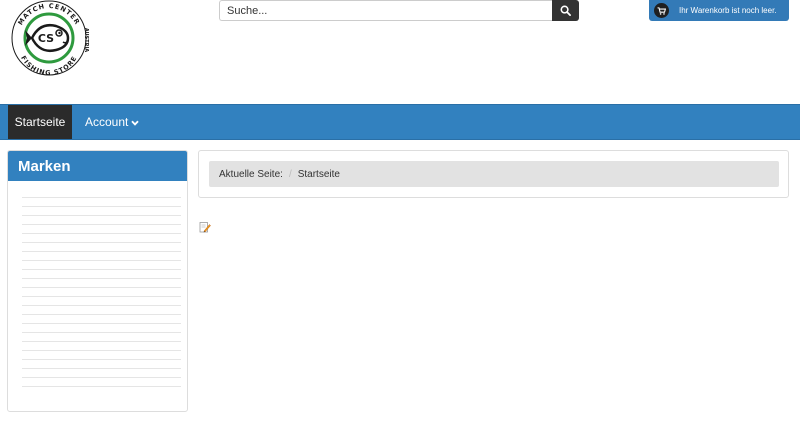 This screenshot has width=800, height=437. I want to click on cart-icon-circle, so click(661, 10).